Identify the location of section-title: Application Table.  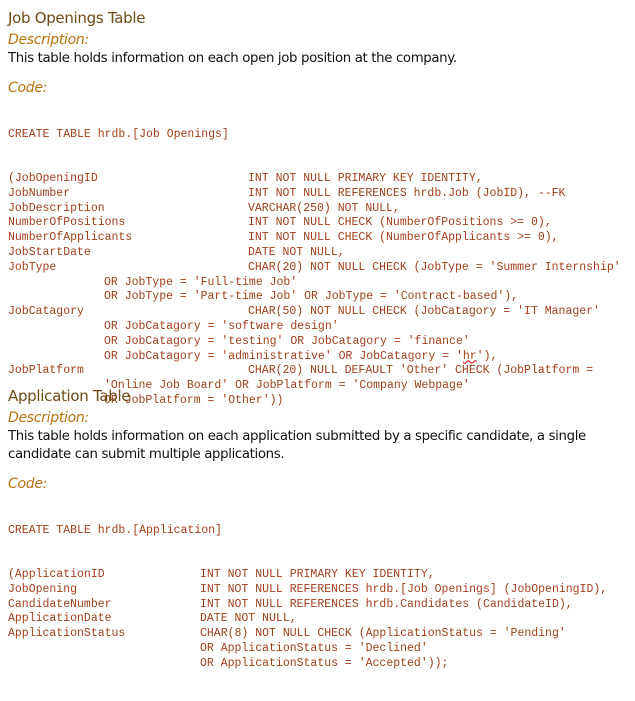
(69, 396).